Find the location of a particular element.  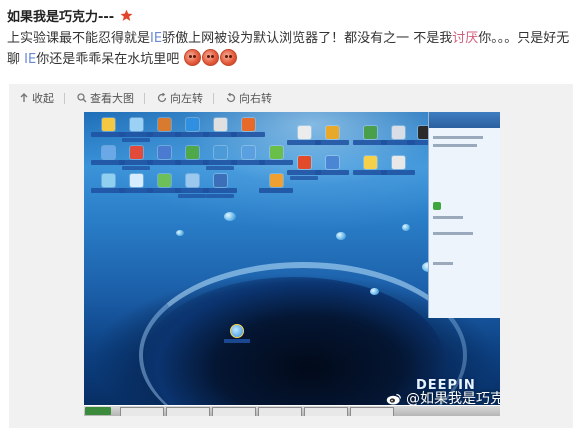

ie-icon is located at coordinates (237, 331).